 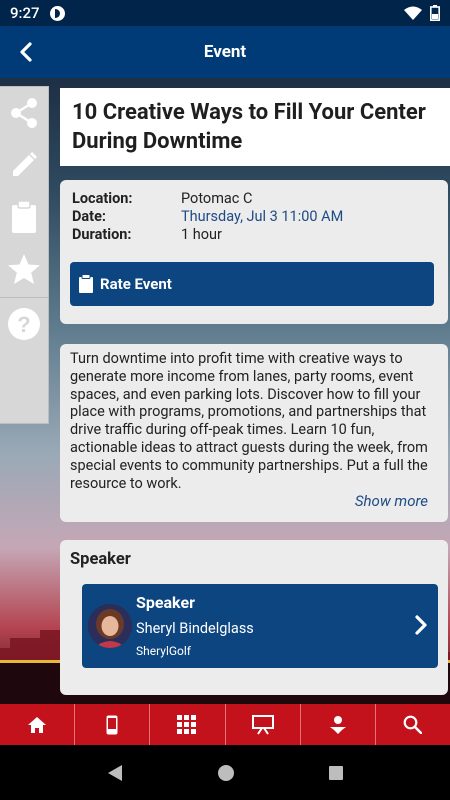 I want to click on search-icon, so click(x=413, y=724).